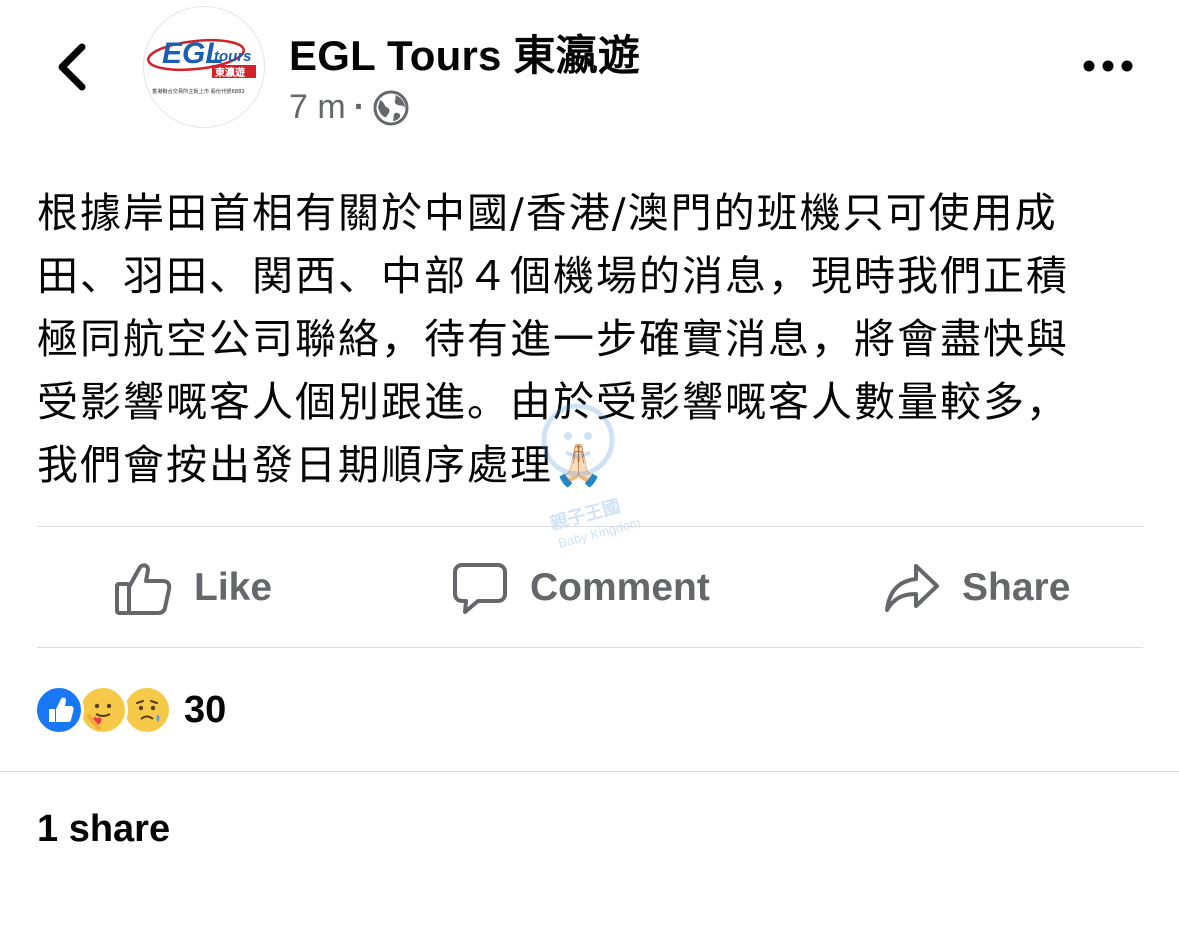 This screenshot has height=928, width=1179. Describe the element at coordinates (198, 91) in the screenshot. I see `logo-caption-text: 香港聯合交易所主板上市 股份代號6882` at that location.